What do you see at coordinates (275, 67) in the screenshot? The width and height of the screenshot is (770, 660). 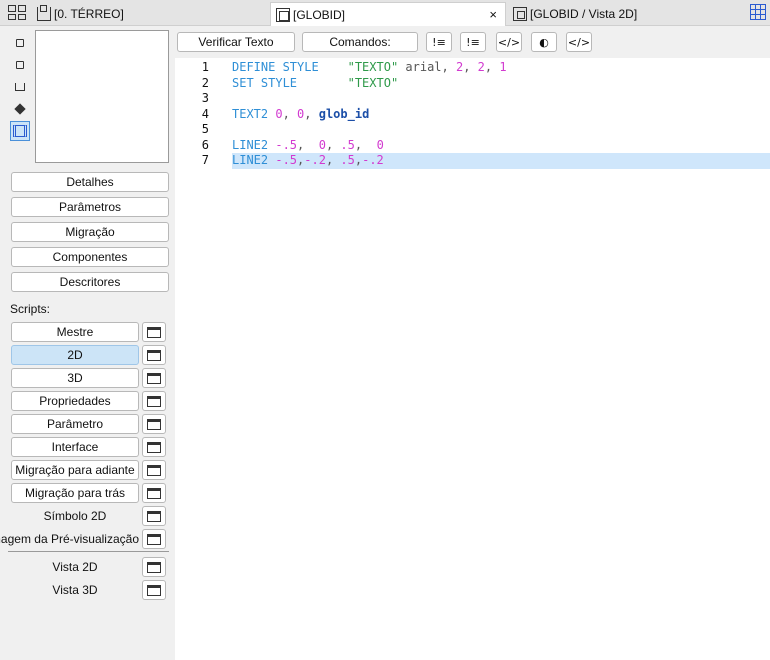 I see `code-token: DEFINE STYLE` at bounding box center [275, 67].